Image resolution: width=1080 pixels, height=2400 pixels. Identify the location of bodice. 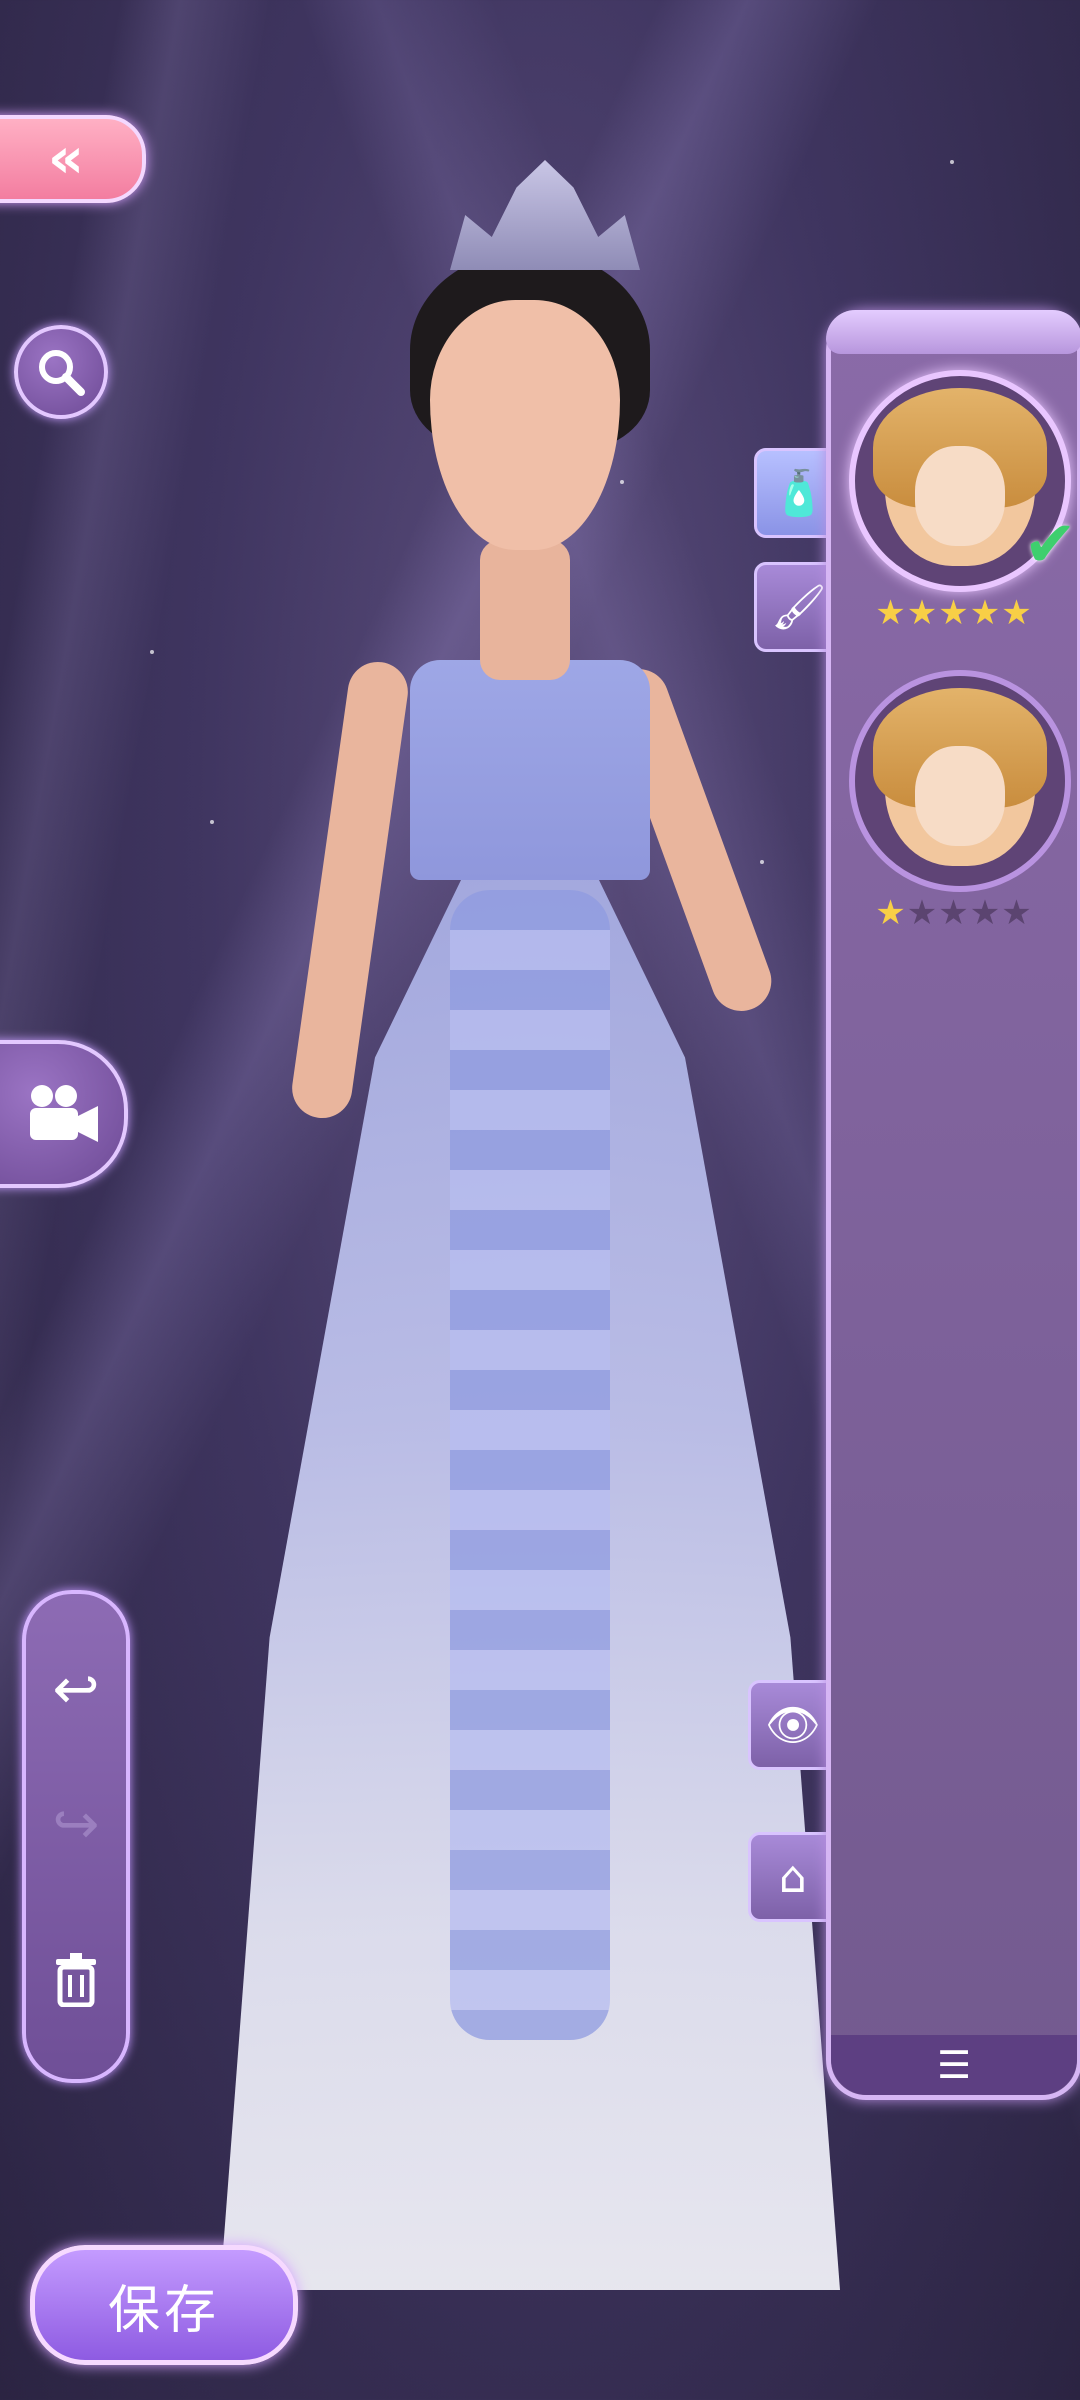
(530, 770).